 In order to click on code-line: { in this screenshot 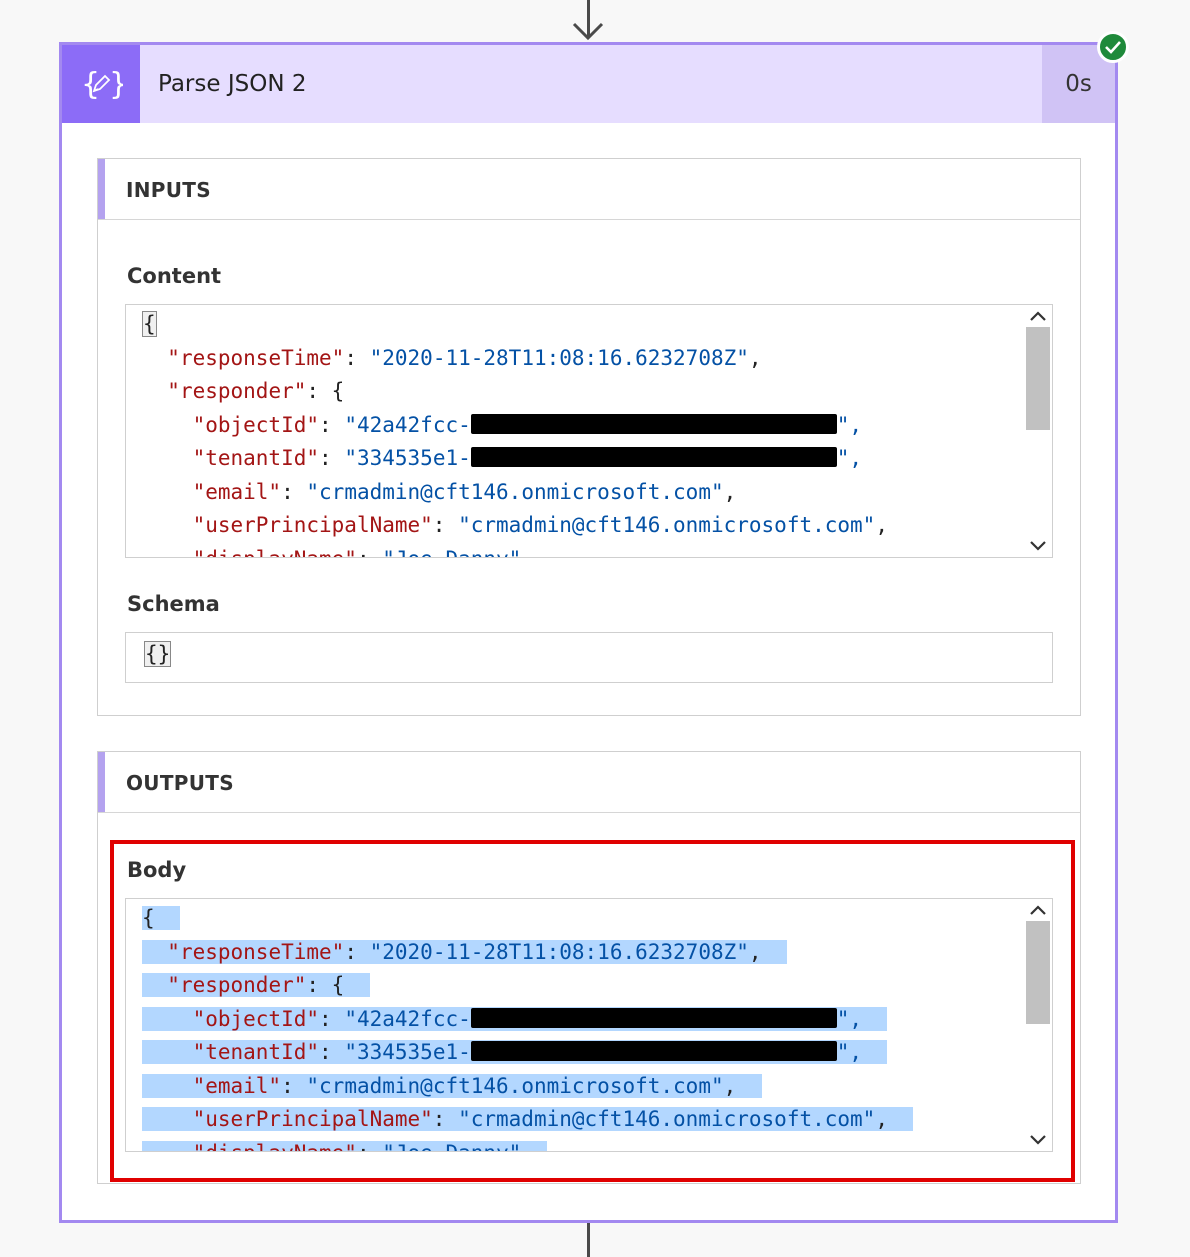, I will do `click(582, 325)`.